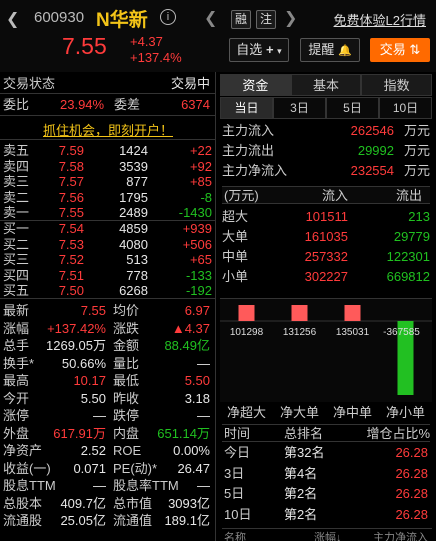  Describe the element at coordinates (71, 228) in the screenshot. I see `buy-order-price: 7.54` at that location.